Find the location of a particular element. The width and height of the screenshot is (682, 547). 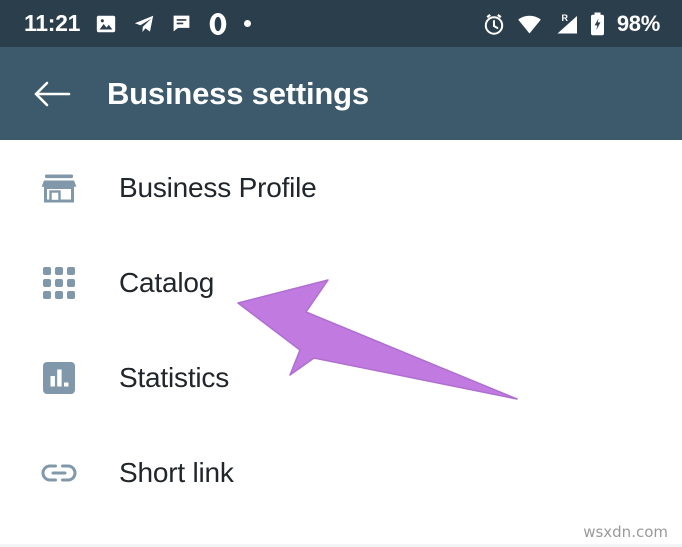

status-clock: 11:21 is located at coordinates (52, 23).